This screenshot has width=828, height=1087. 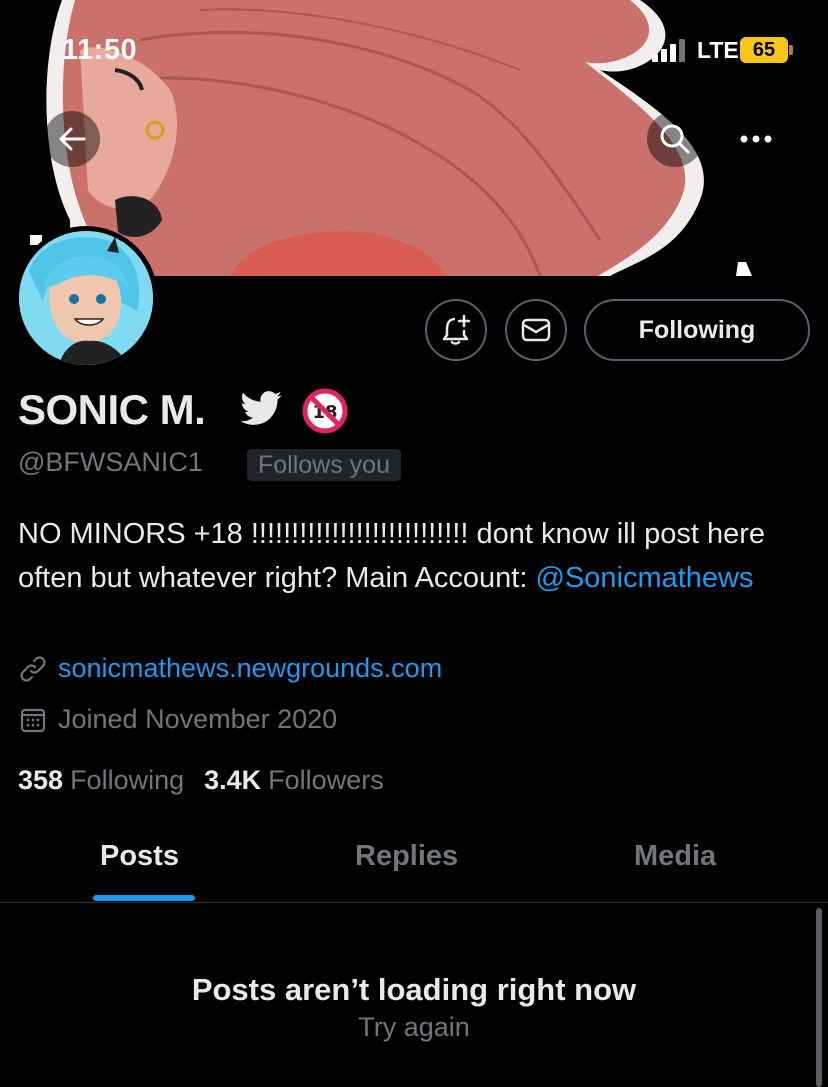 What do you see at coordinates (198, 719) in the screenshot?
I see `joined-date: Joined November 2020` at bounding box center [198, 719].